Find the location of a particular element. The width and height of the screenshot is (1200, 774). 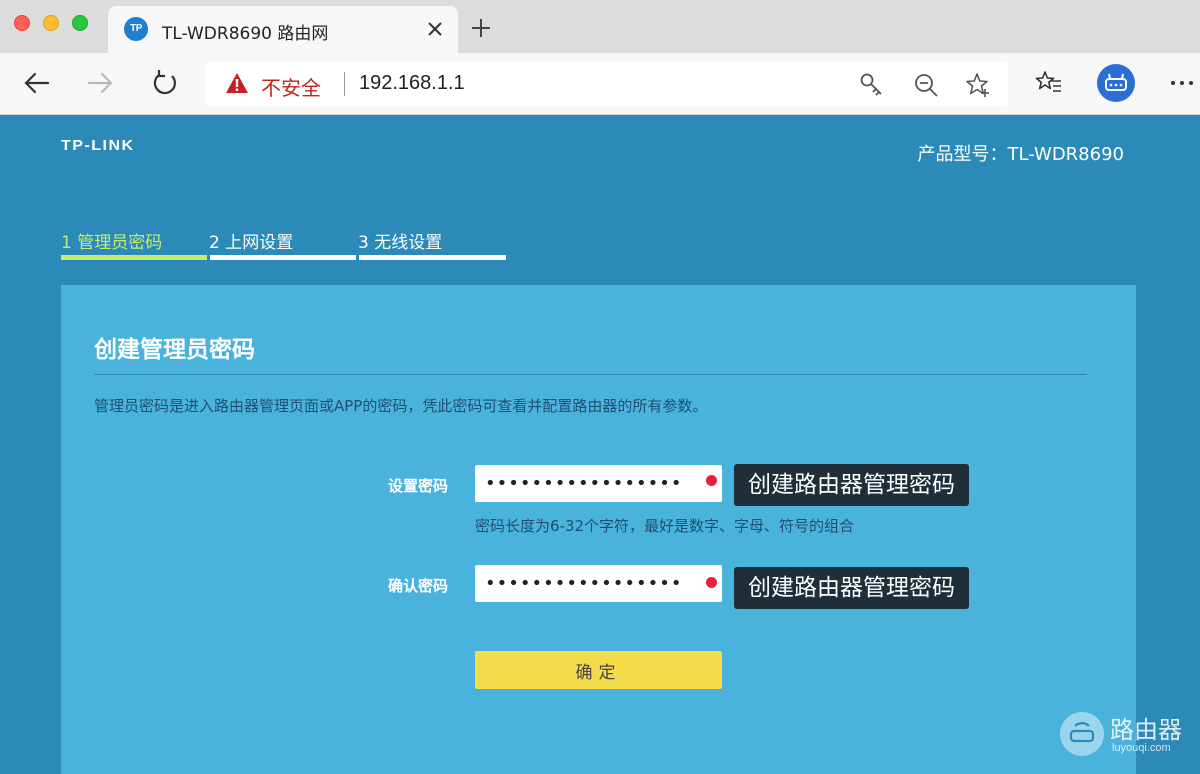

maximize-window-button is located at coordinates (80, 23).